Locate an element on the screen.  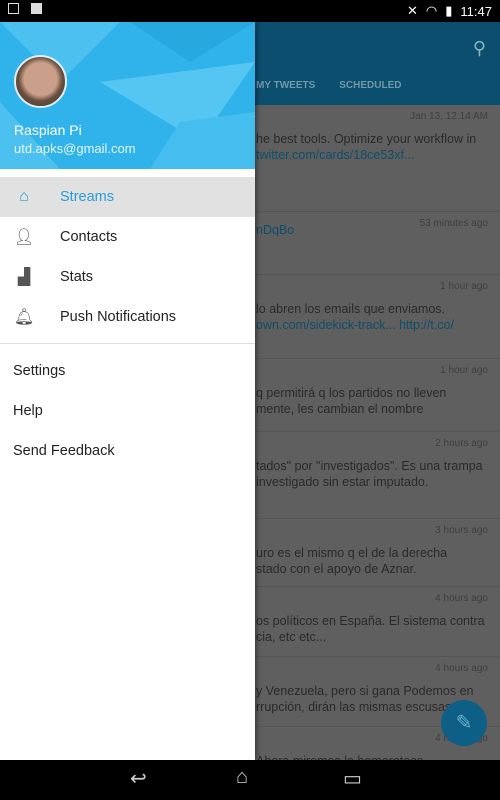
tweet-text: nDqBo is located at coordinates (275, 230).